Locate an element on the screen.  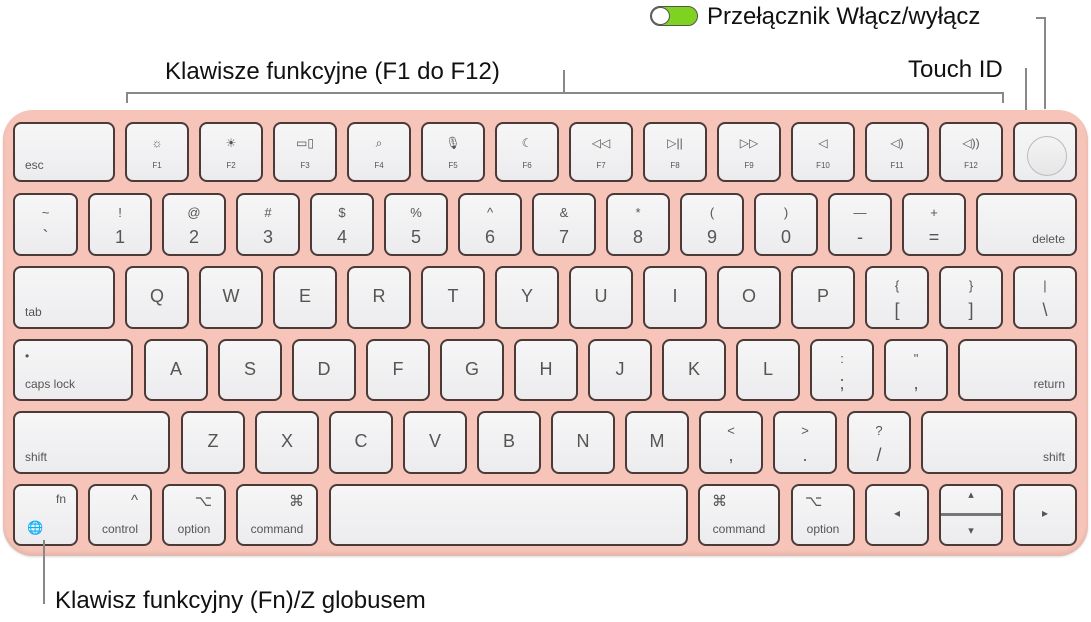
touch-id-button is located at coordinates (1045, 152).